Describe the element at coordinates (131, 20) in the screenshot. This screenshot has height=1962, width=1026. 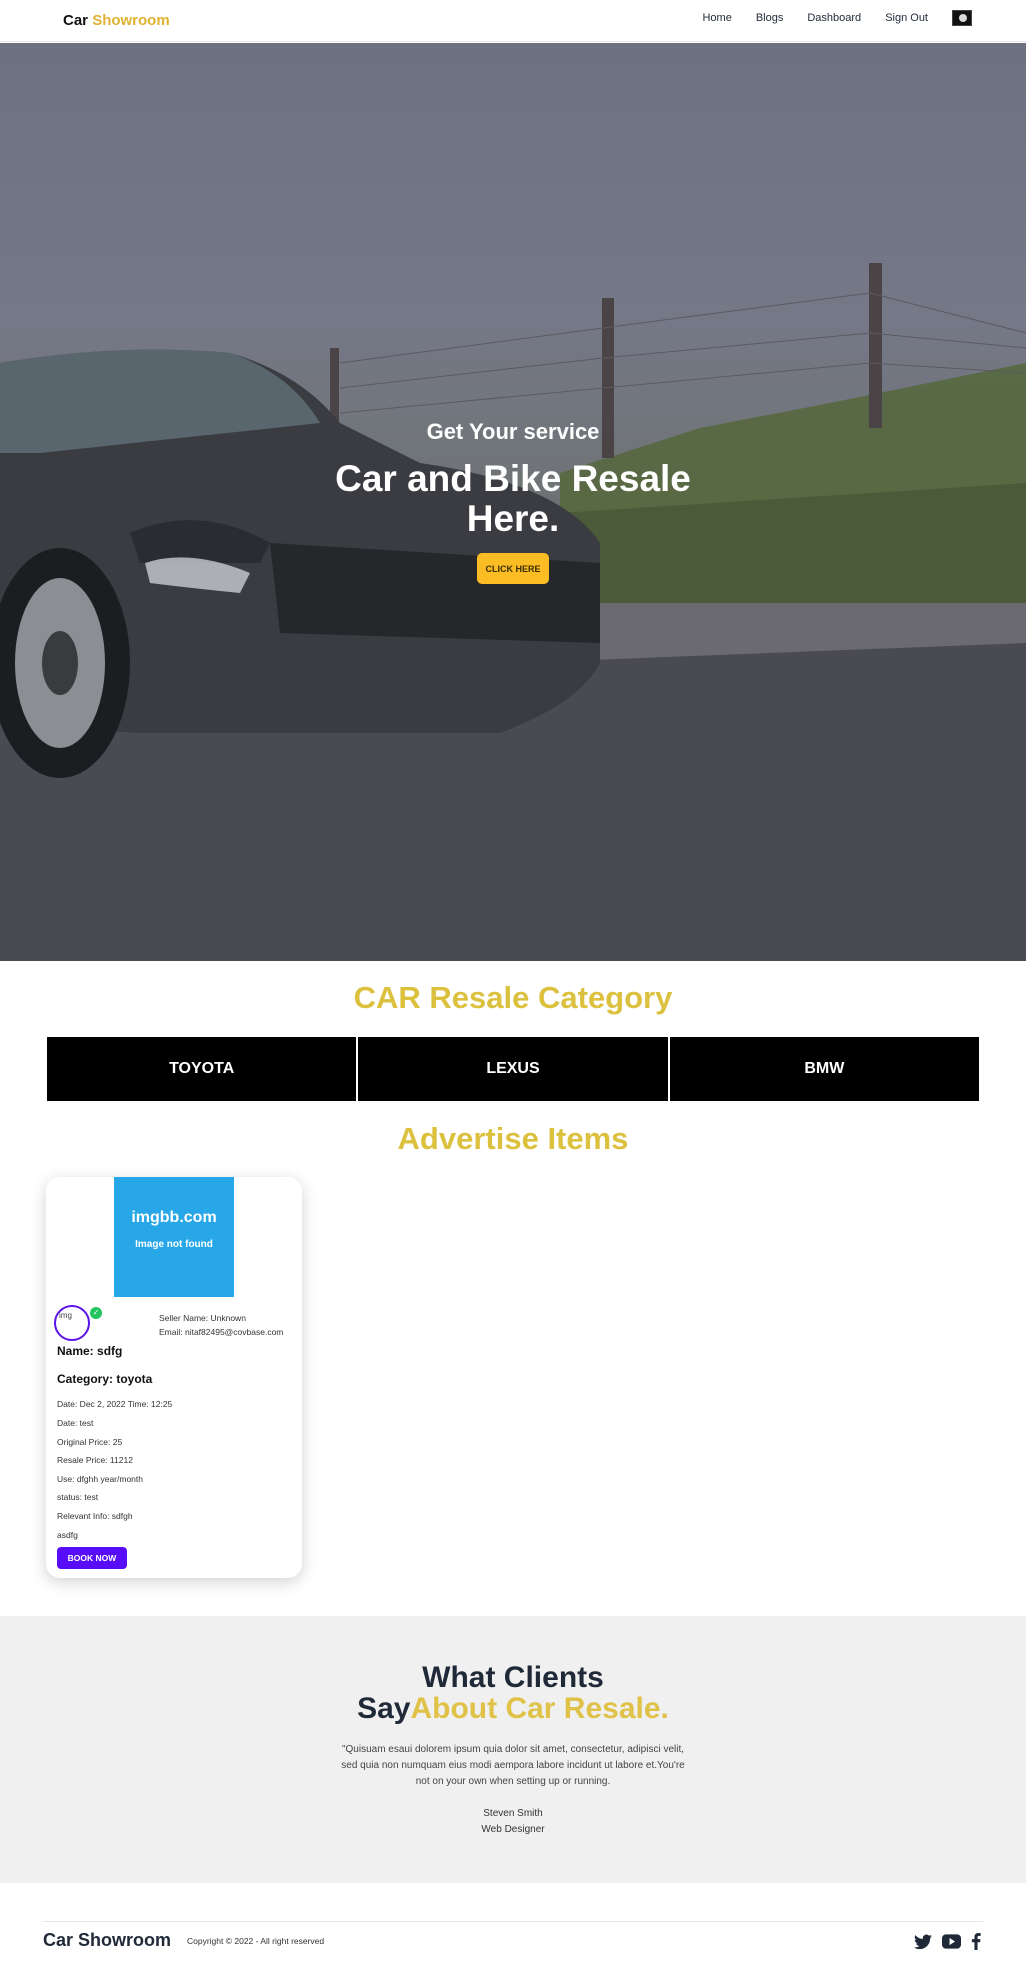
I see `brand-second: Showroom` at that location.